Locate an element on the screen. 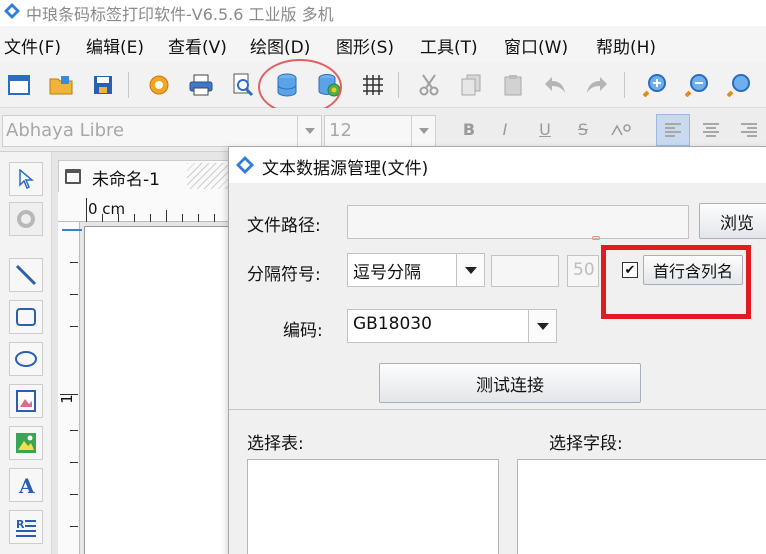 The width and height of the screenshot is (766, 554). file-path-label: 文件路径: is located at coordinates (284, 226).